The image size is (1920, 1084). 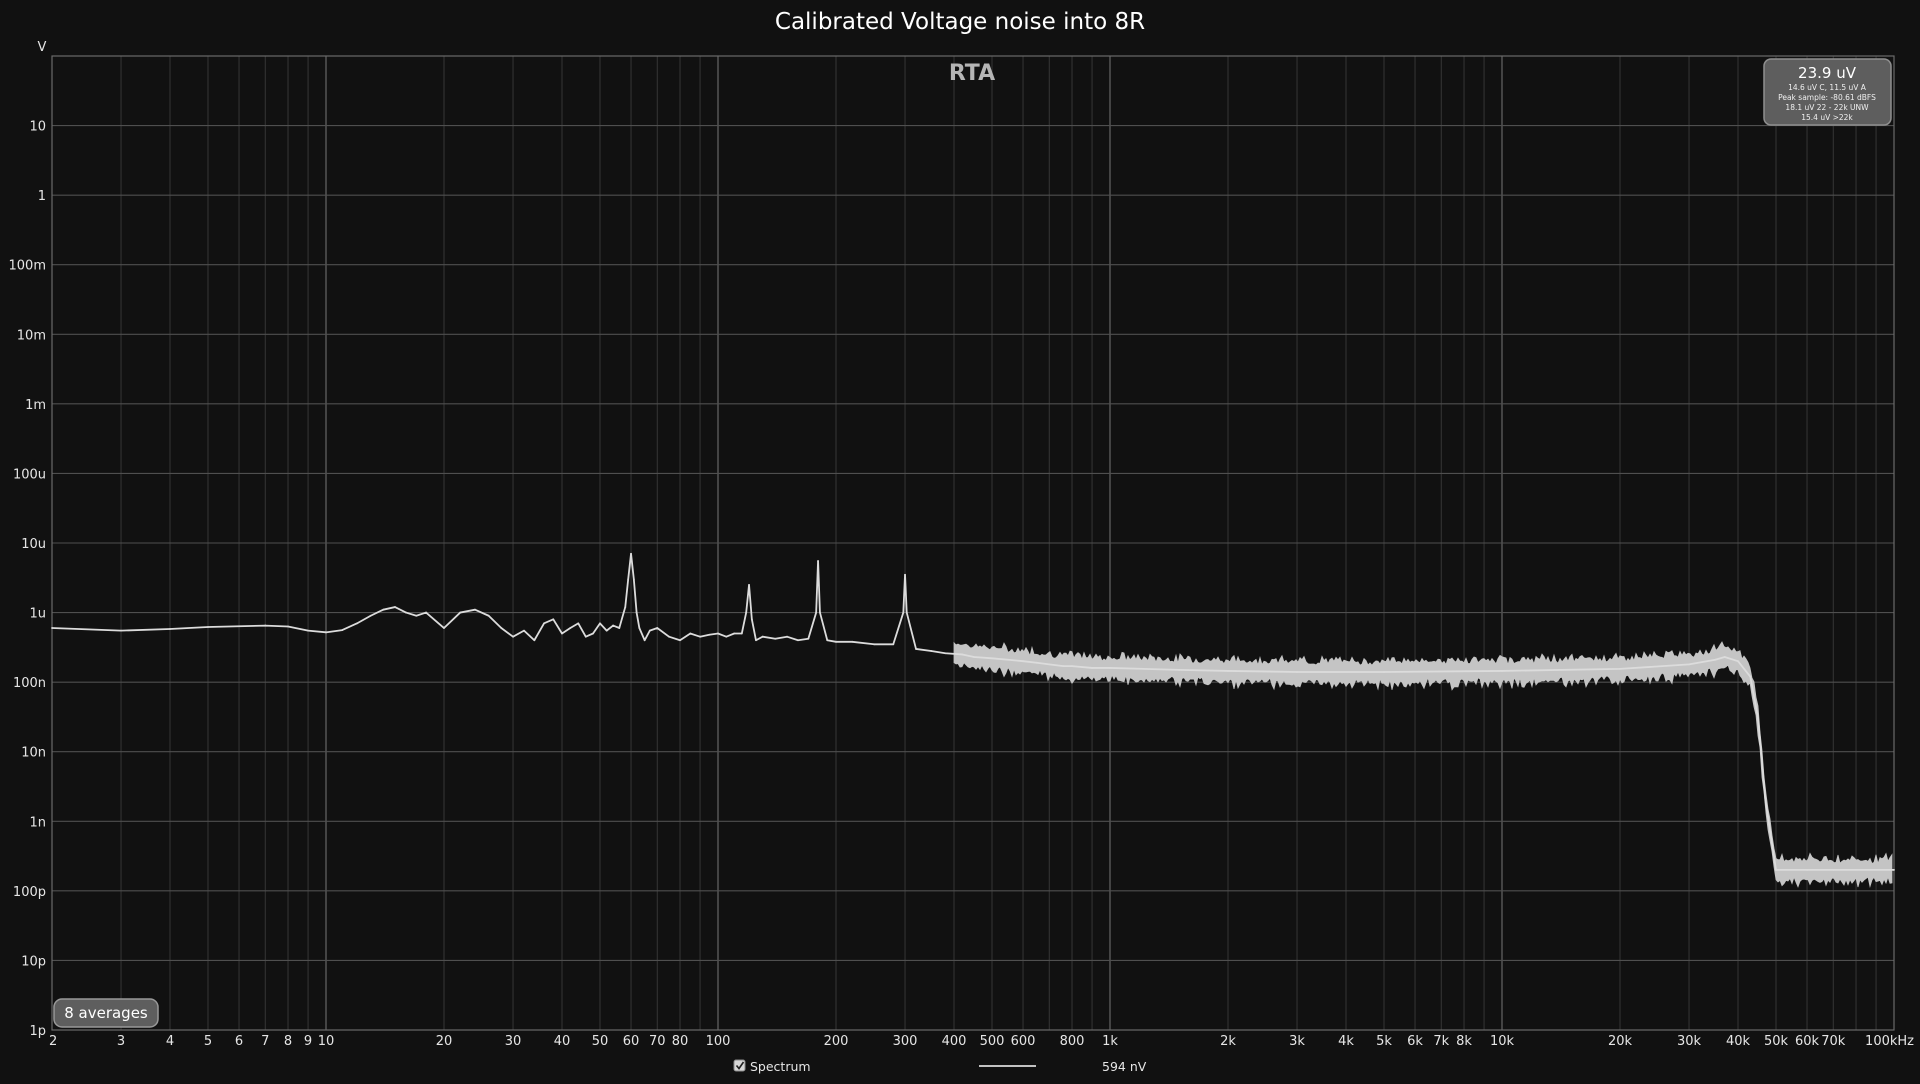 I want to click on y-unit-label: V, so click(x=42, y=47).